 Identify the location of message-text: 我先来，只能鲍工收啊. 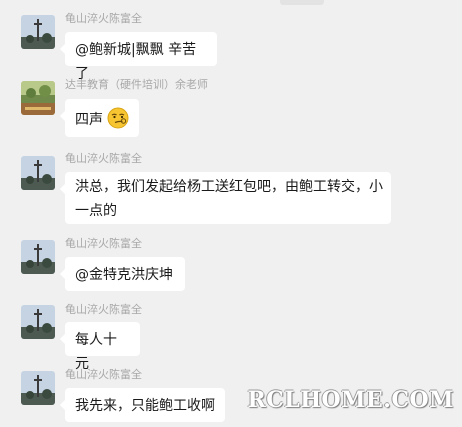
(145, 406).